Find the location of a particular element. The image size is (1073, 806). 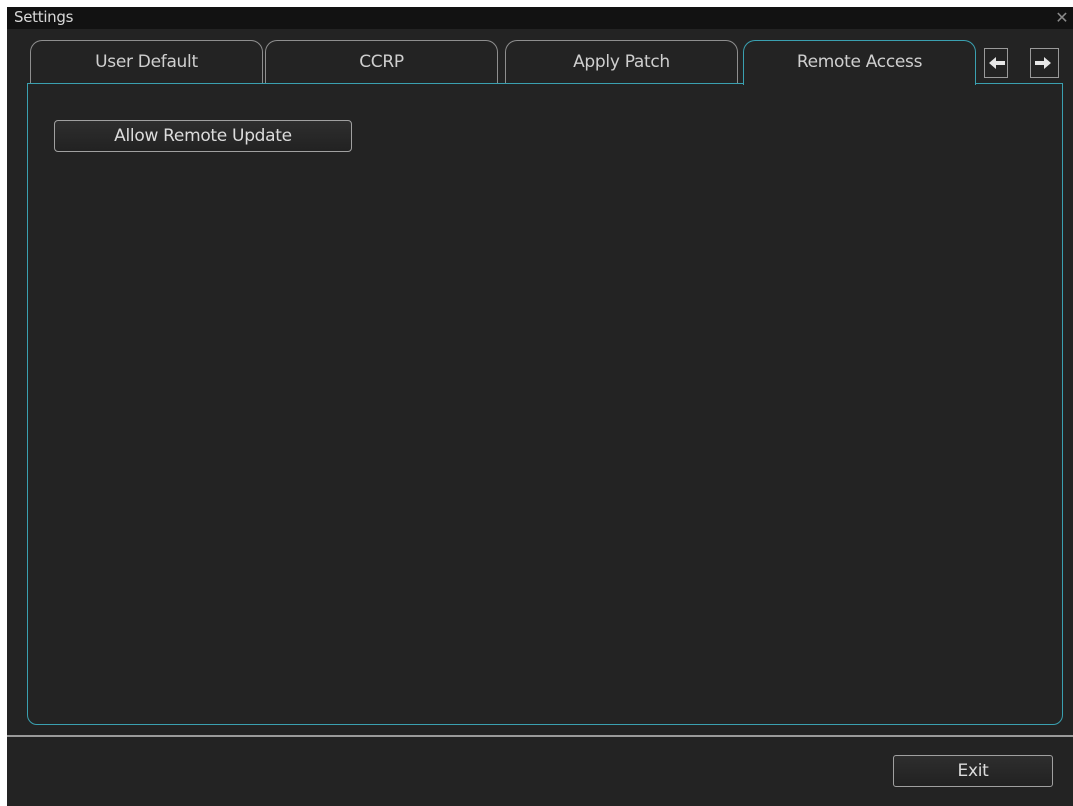

tab-label: User Default is located at coordinates (146, 62).